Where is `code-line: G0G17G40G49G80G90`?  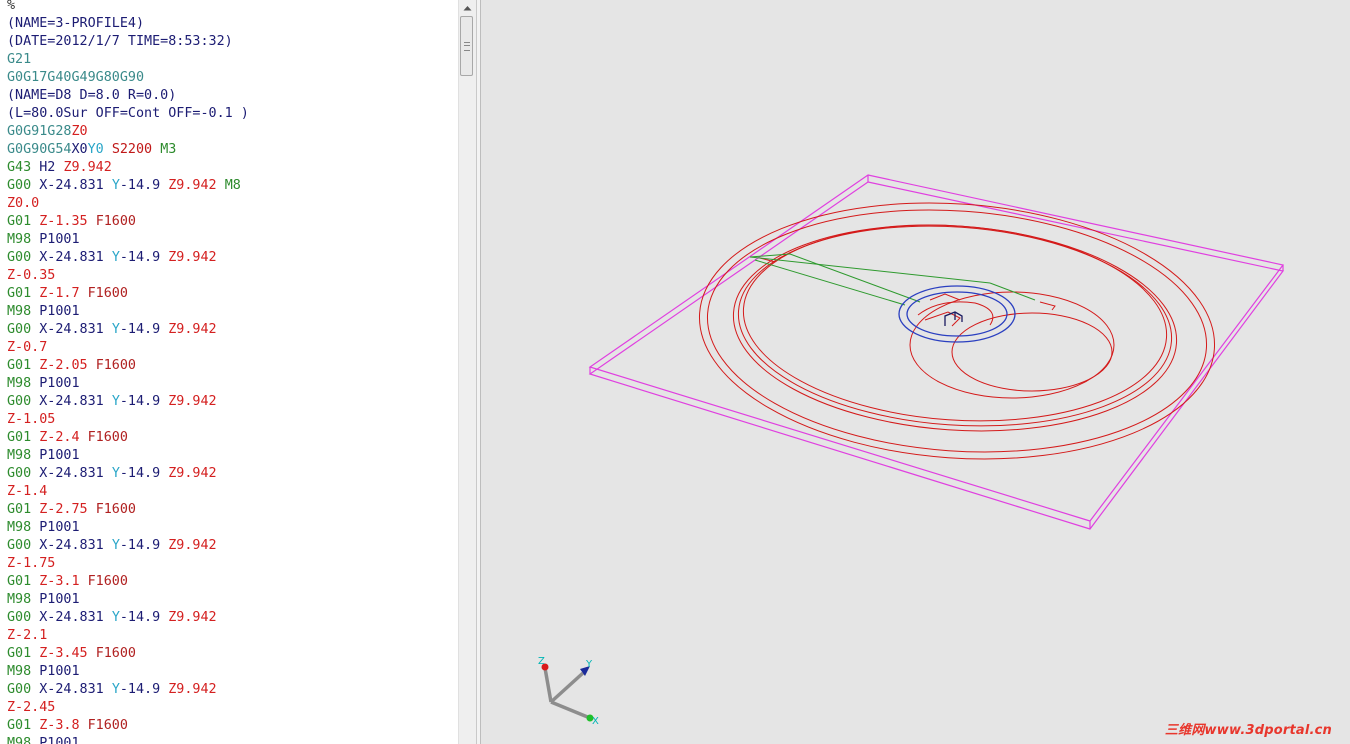 code-line: G0G17G40G49G80G90 is located at coordinates (128, 78).